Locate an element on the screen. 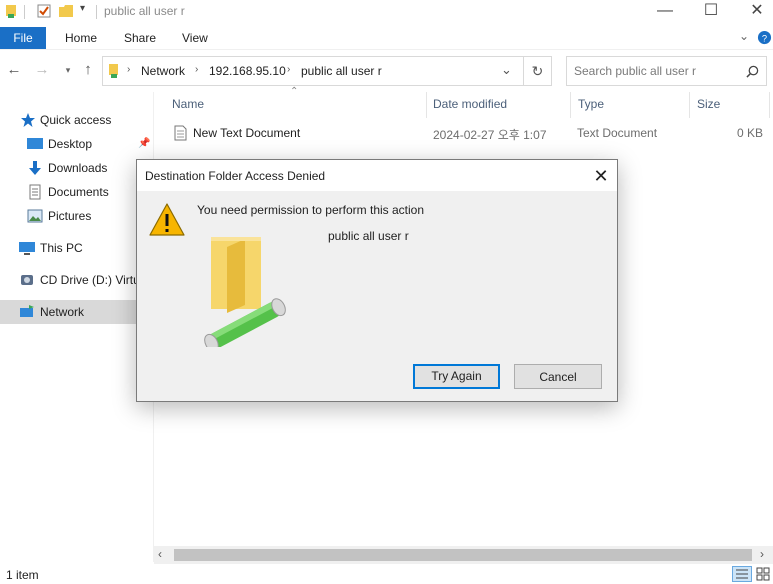  search-placeholder: Search public all user r is located at coordinates (635, 71).